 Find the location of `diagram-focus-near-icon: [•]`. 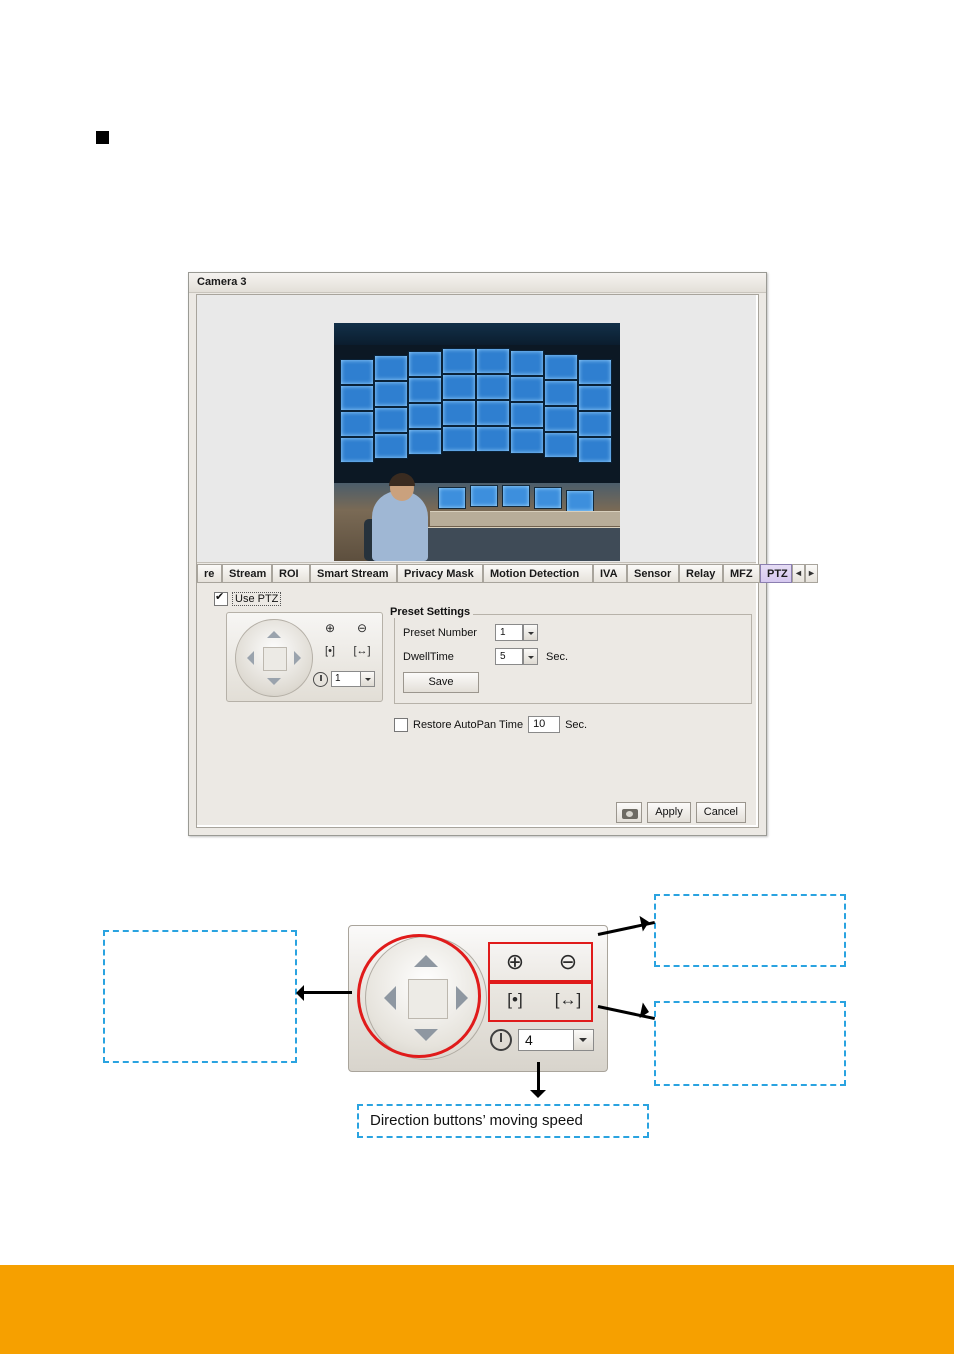

diagram-focus-near-icon: [•] is located at coordinates (515, 1000).